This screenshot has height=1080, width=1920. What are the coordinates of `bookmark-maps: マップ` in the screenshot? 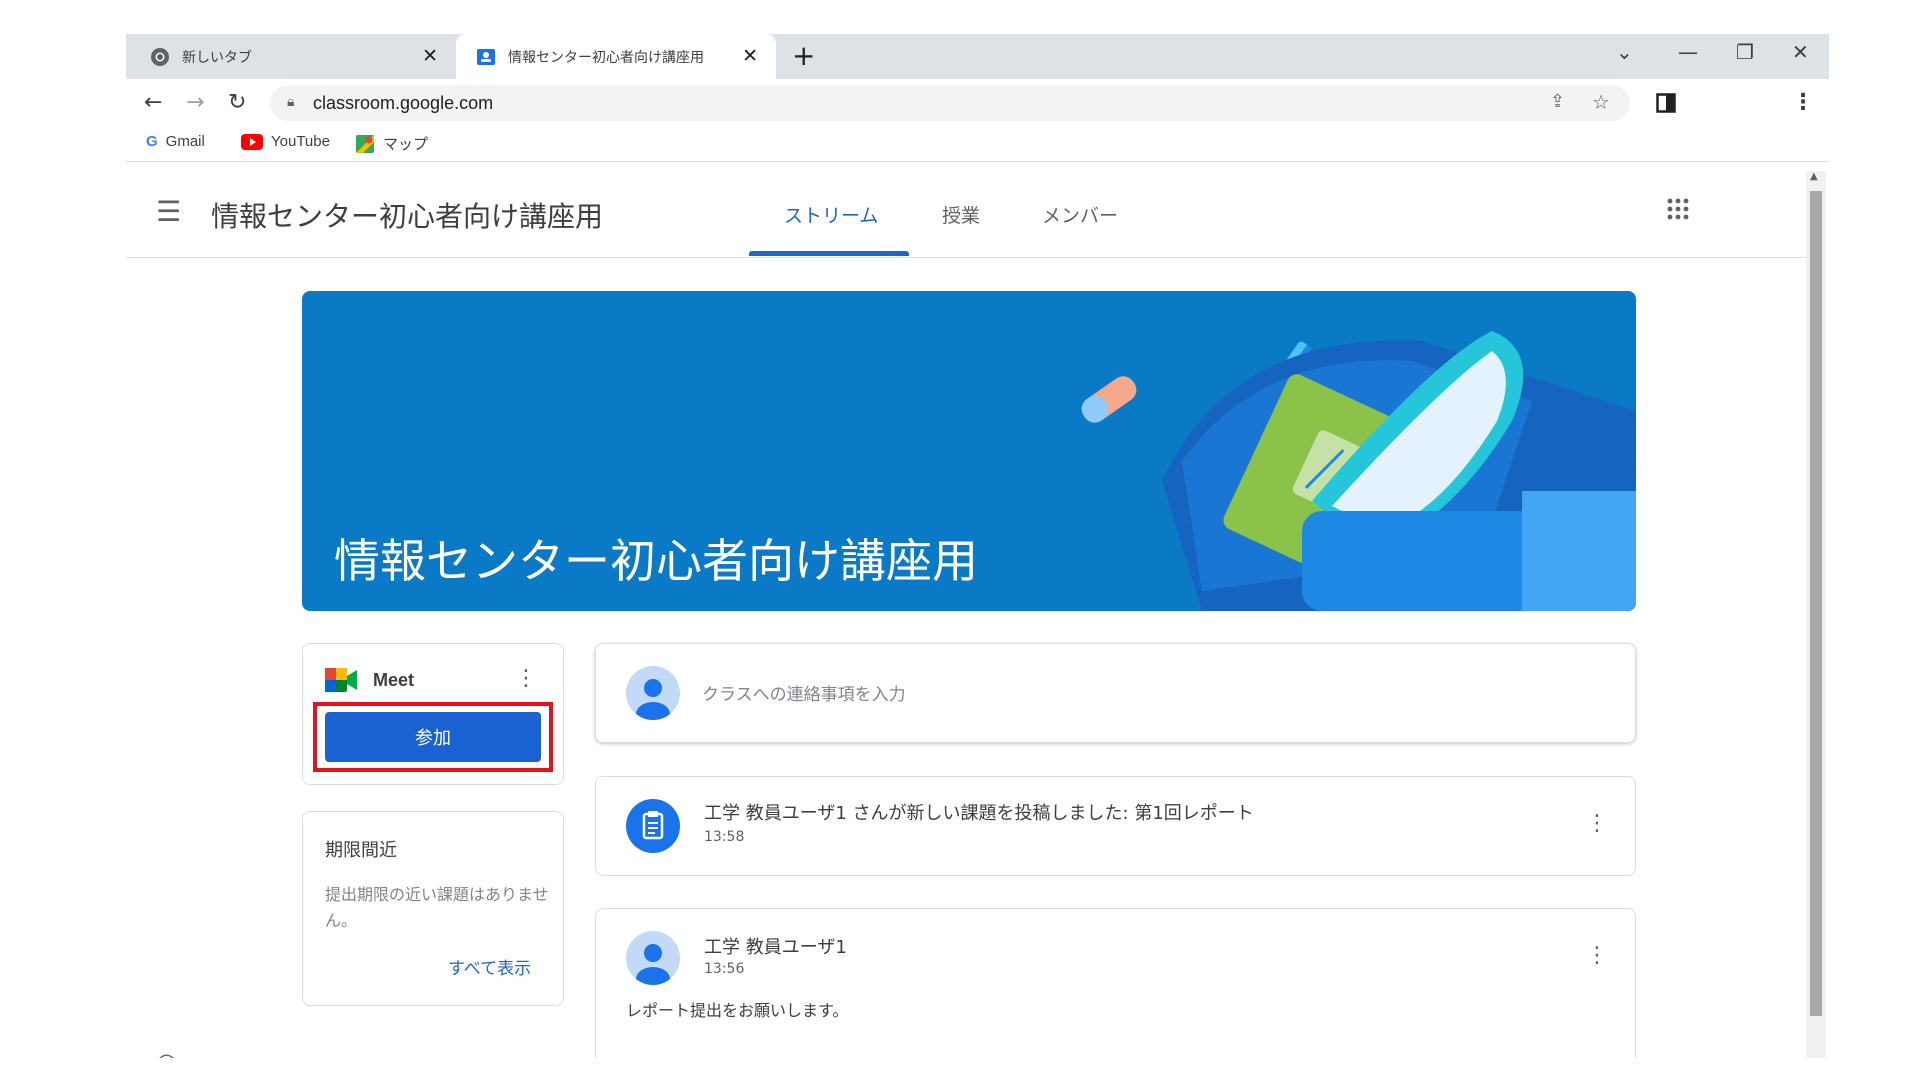 It's located at (391, 143).